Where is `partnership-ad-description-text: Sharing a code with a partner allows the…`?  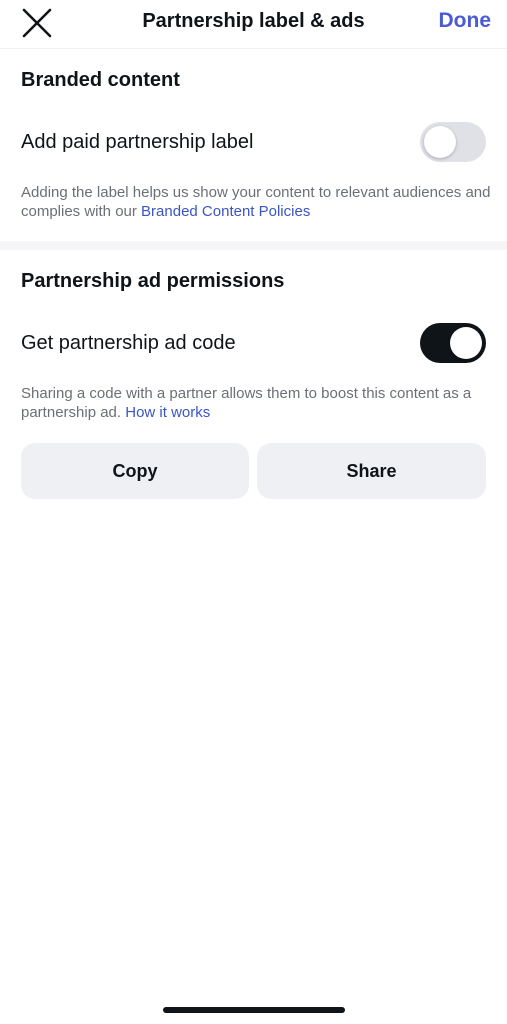
partnership-ad-description-text: Sharing a code with a partner allows the… is located at coordinates (246, 403).